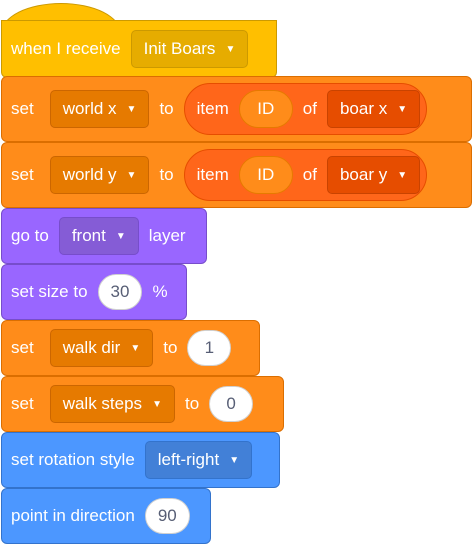 The image size is (473, 553). I want to click on variable-dropdown-value: world y, so click(89, 174).